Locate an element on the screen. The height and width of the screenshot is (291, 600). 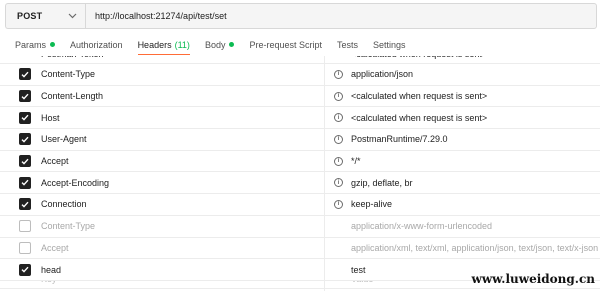
header-key: Content-Length is located at coordinates (72, 96).